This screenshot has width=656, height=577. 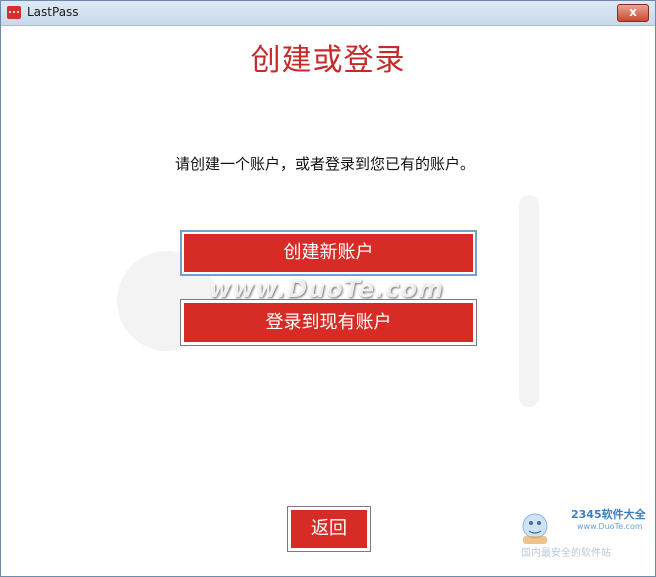 I want to click on close-button: x, so click(x=633, y=13).